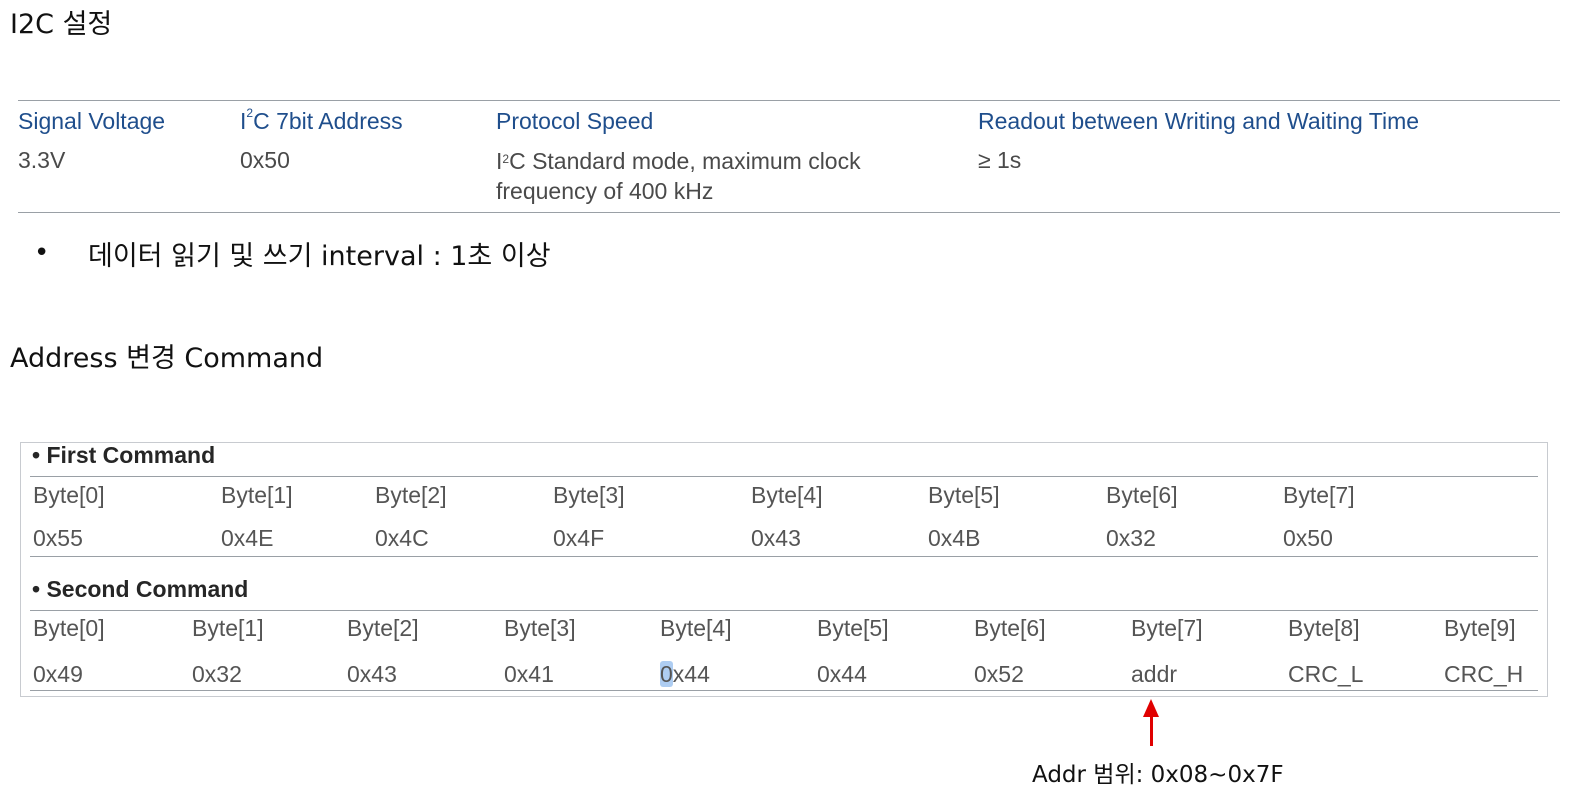  Describe the element at coordinates (787, 495) in the screenshot. I see `first-byte-label: Byte[4]` at that location.